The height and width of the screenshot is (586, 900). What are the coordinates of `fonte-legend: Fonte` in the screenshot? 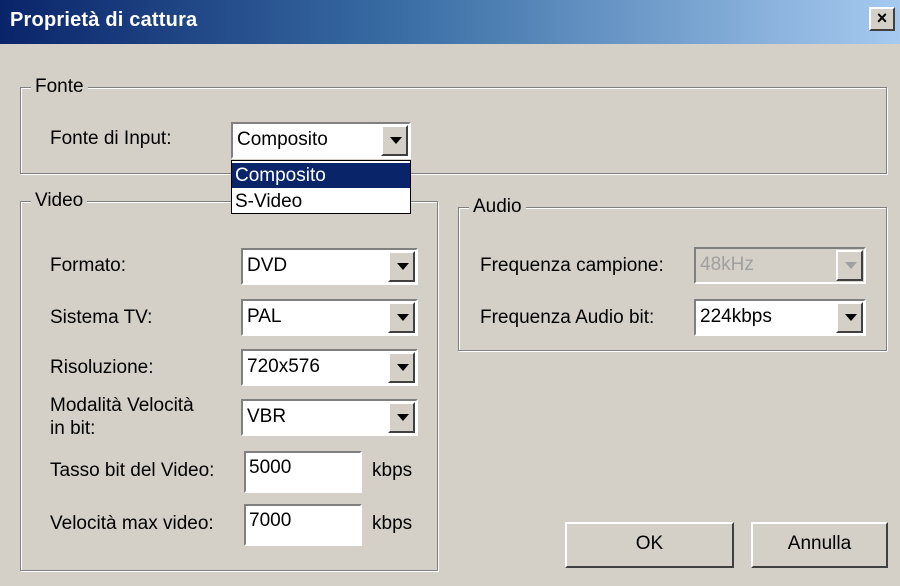 It's located at (59, 87).